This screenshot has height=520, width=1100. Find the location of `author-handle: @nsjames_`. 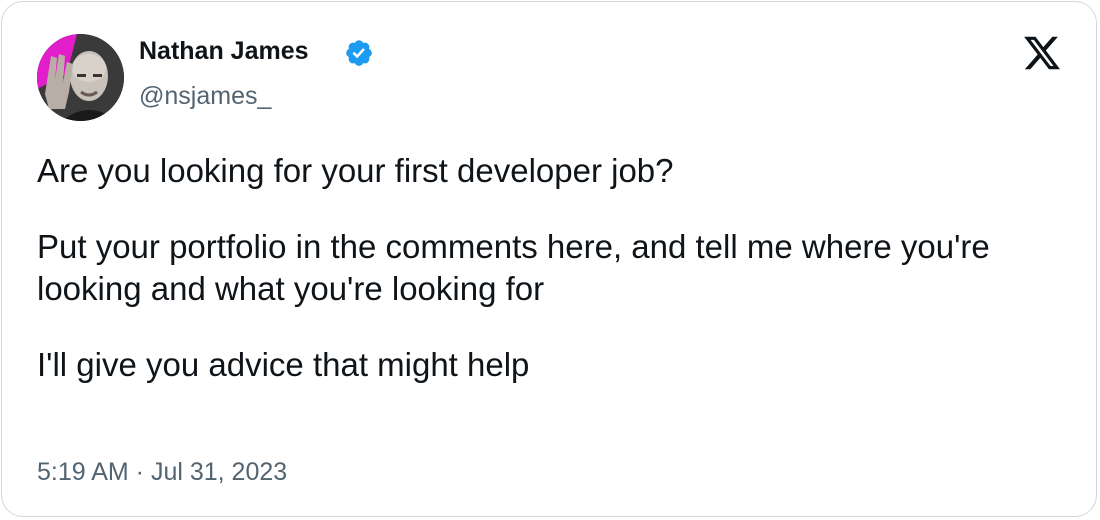

author-handle: @nsjames_ is located at coordinates (205, 96).